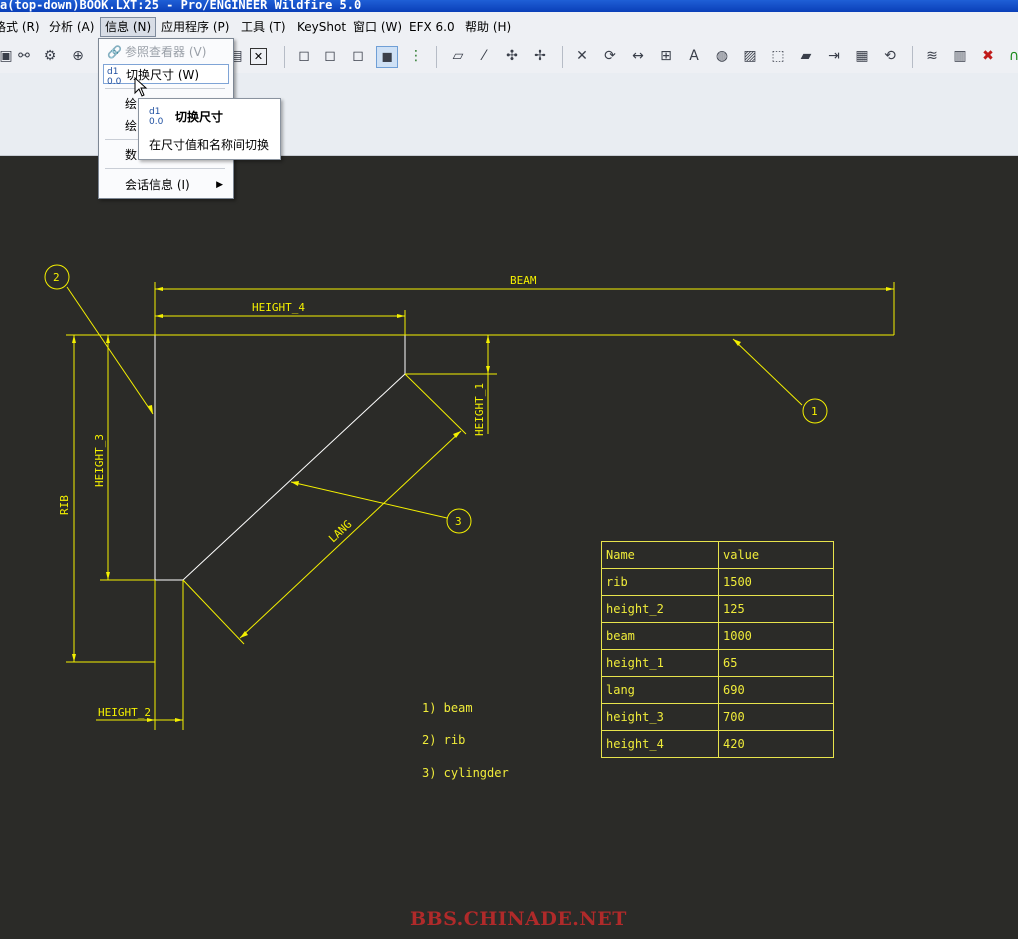 The width and height of the screenshot is (1018, 939). I want to click on table-cell: height_4, so click(660, 744).